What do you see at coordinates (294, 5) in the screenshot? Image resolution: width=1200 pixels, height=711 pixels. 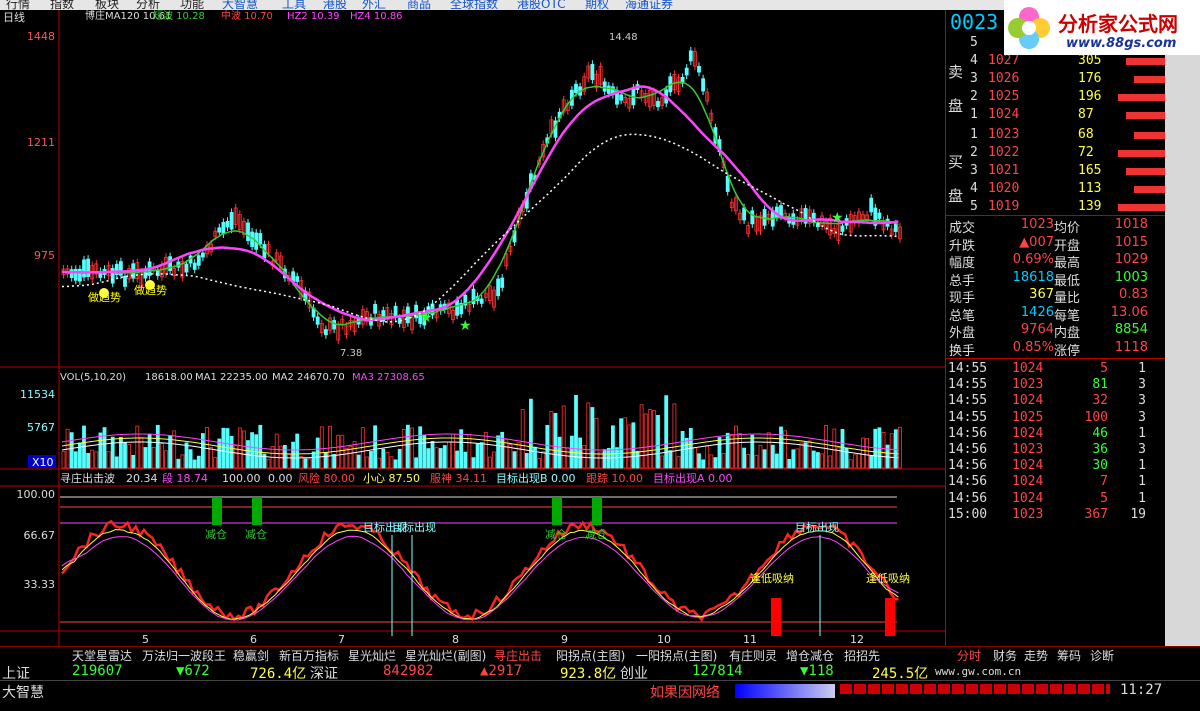 I see `menu-item-6: 工具` at bounding box center [294, 5].